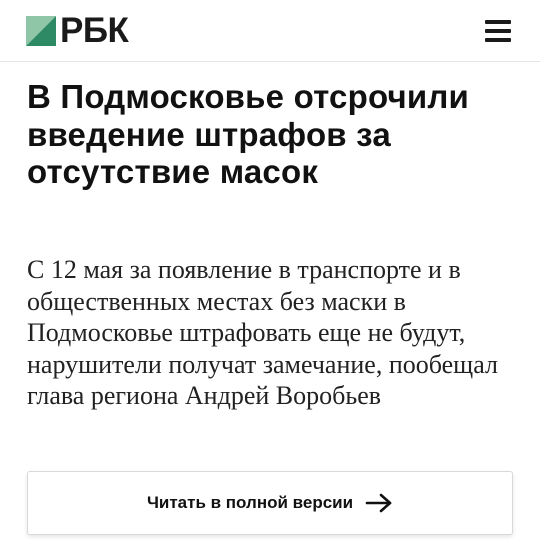  I want to click on rbc-logo: РБК, so click(77, 30).